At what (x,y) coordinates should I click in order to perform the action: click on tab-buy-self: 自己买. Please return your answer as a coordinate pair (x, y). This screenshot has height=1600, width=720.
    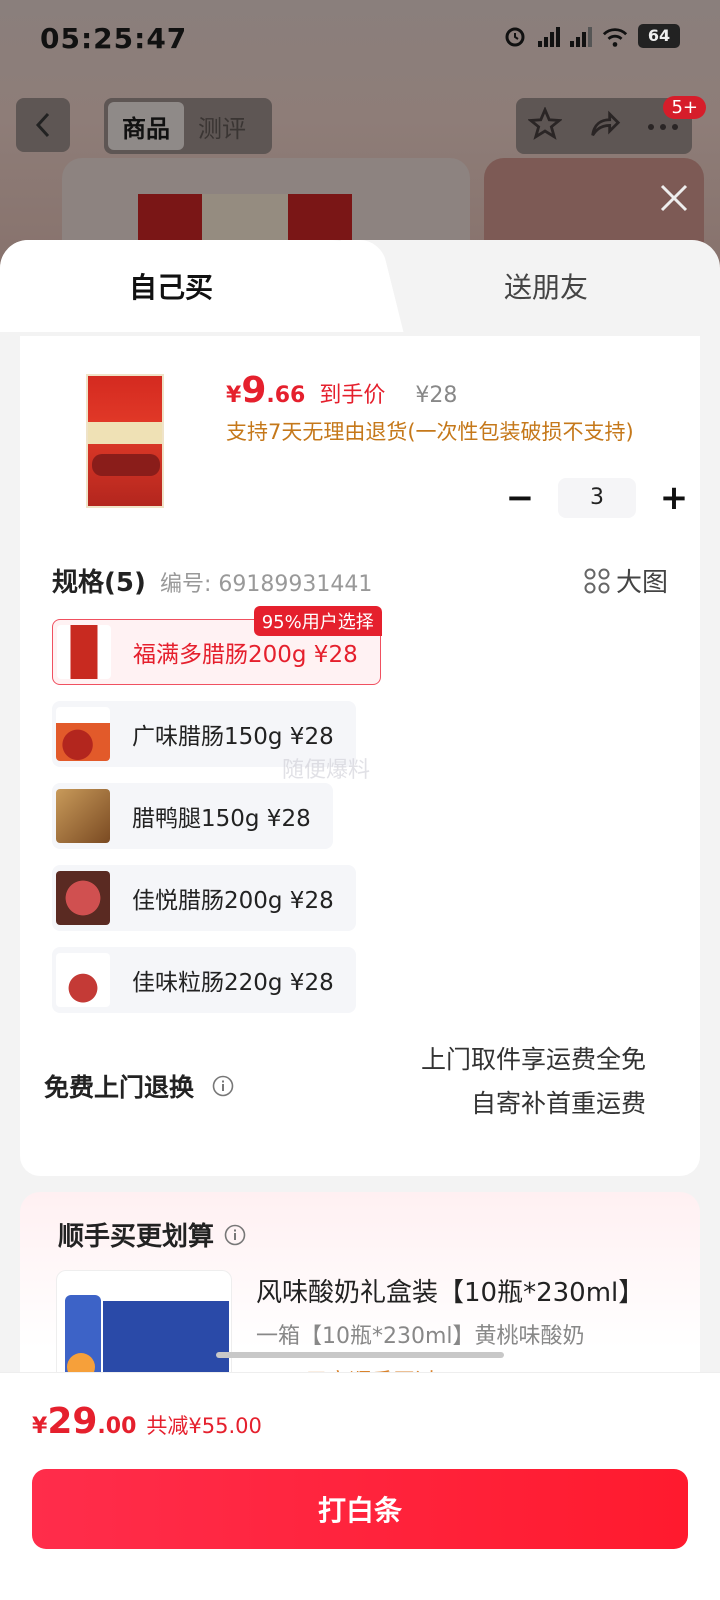
    Looking at the image, I should click on (186, 286).